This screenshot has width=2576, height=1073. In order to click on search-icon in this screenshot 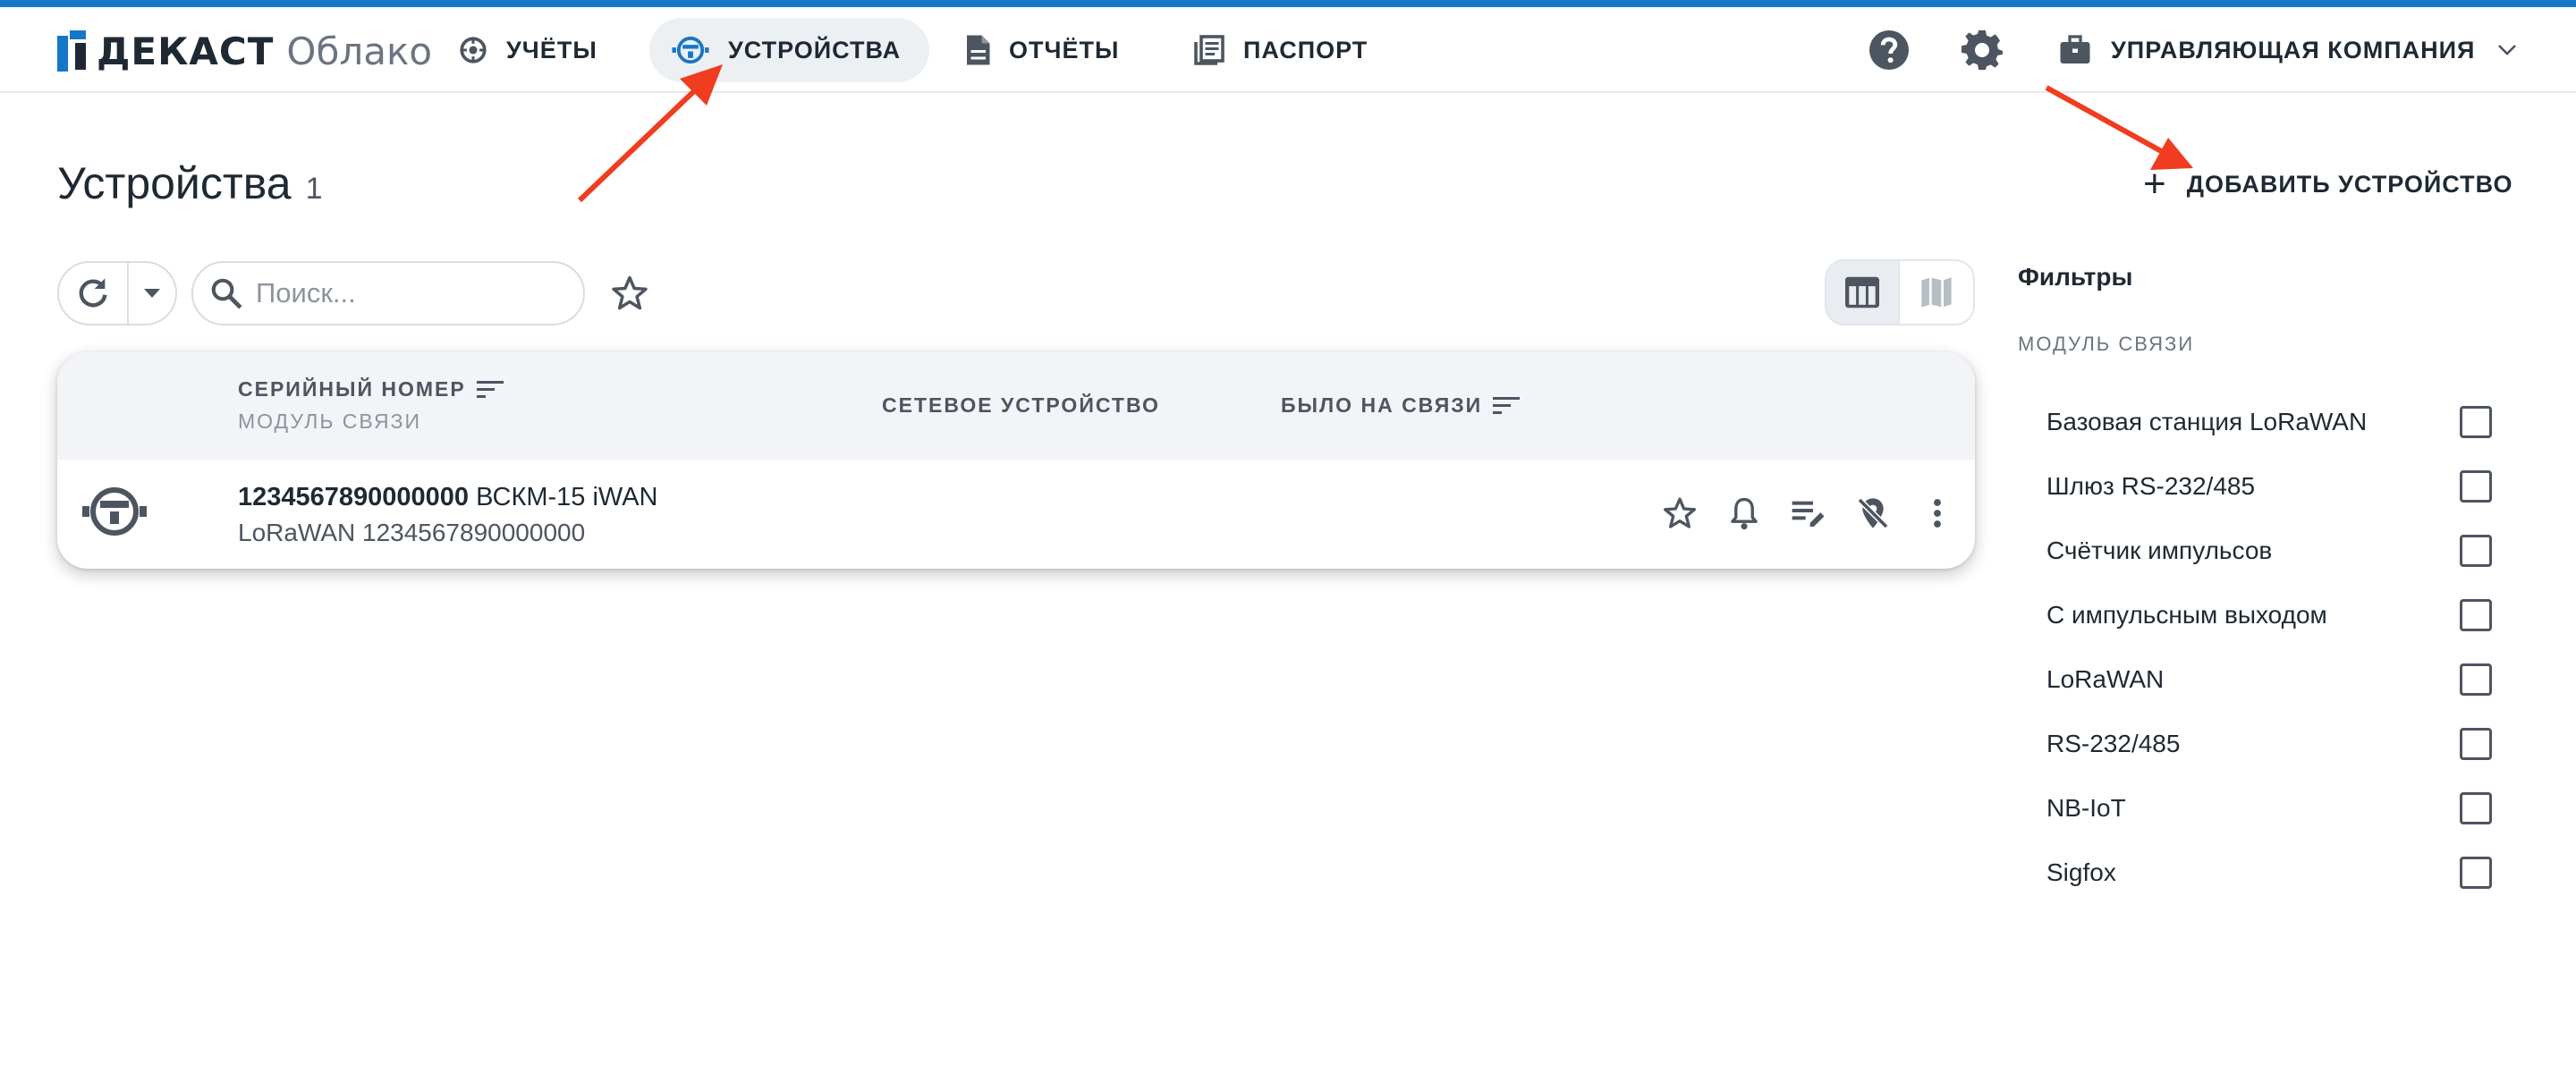, I will do `click(226, 293)`.